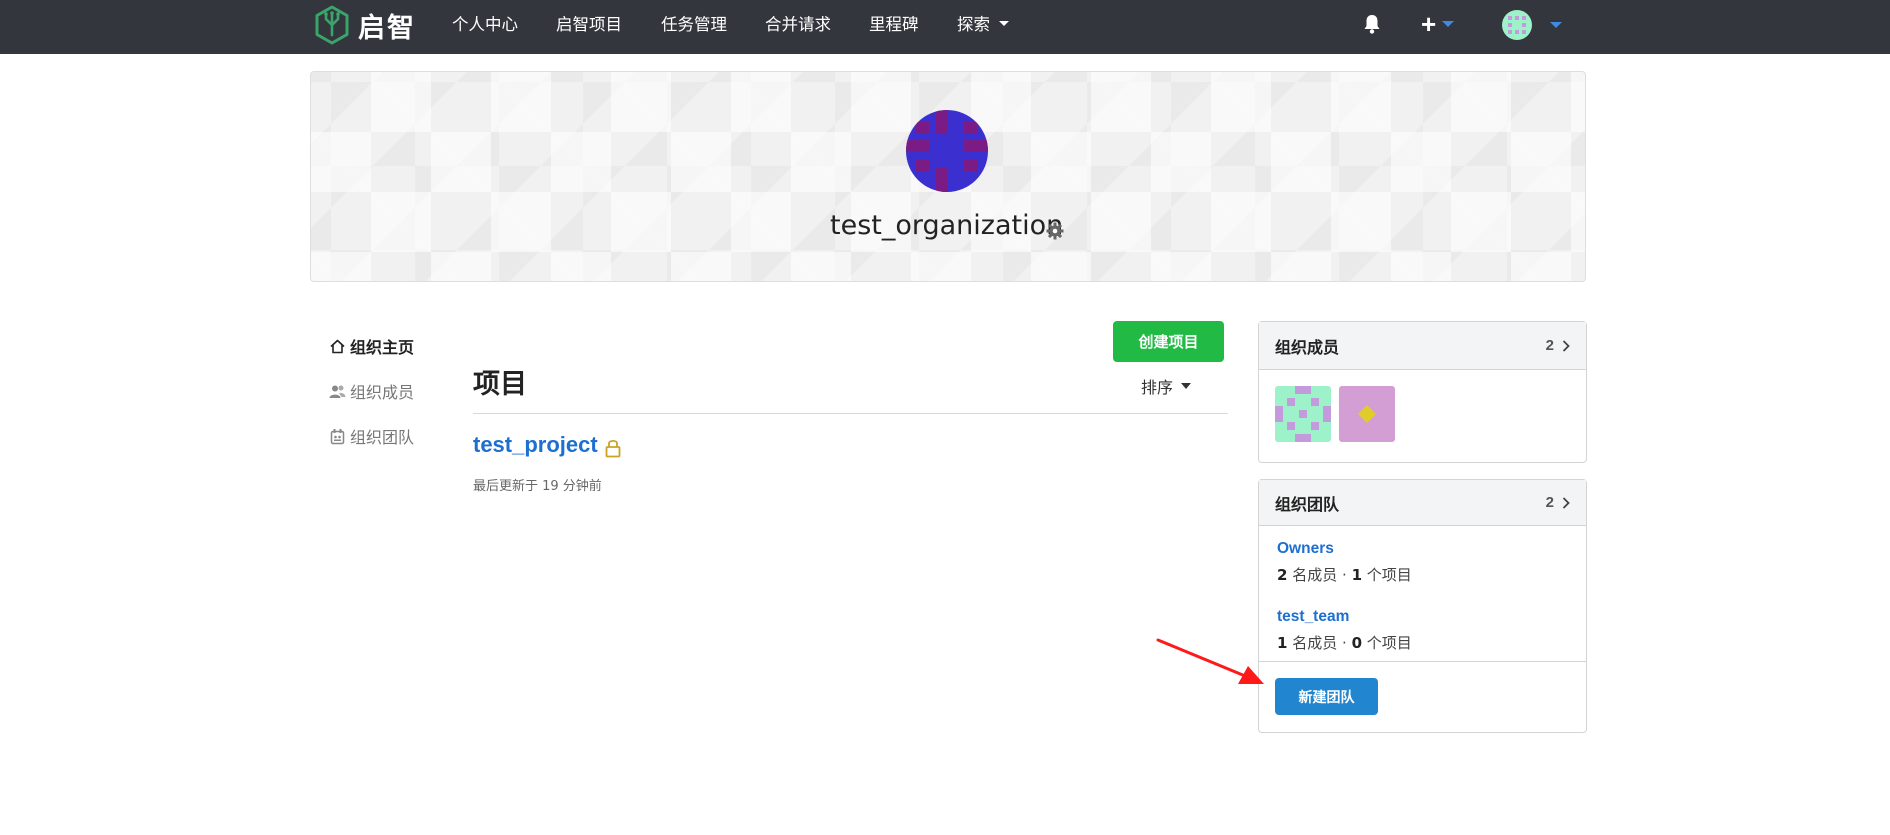  I want to click on sort-dropdown: 排序, so click(1166, 386).